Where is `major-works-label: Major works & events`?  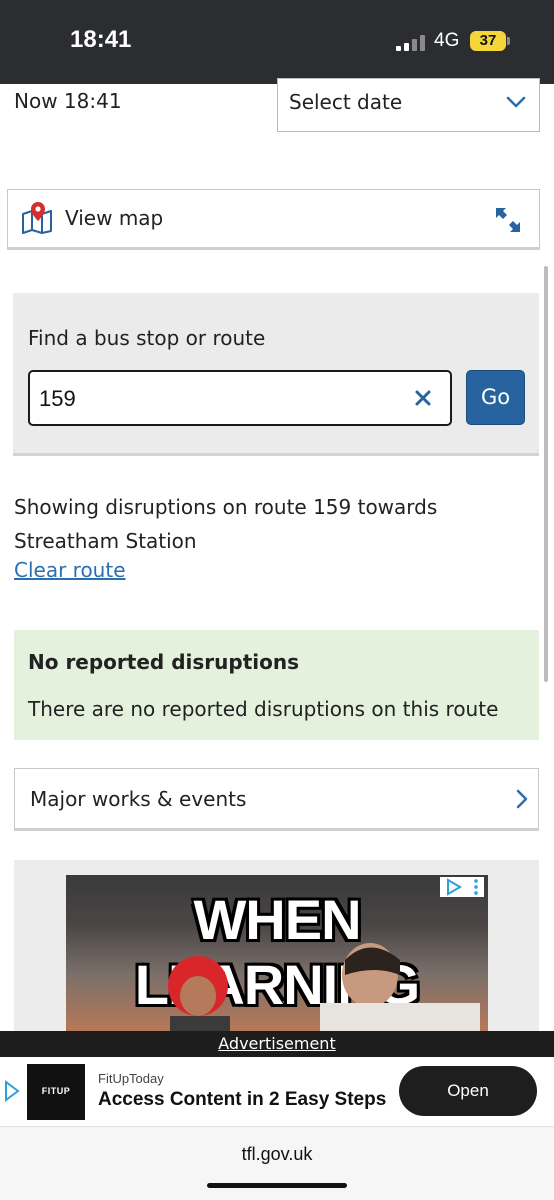 major-works-label: Major works & events is located at coordinates (138, 799).